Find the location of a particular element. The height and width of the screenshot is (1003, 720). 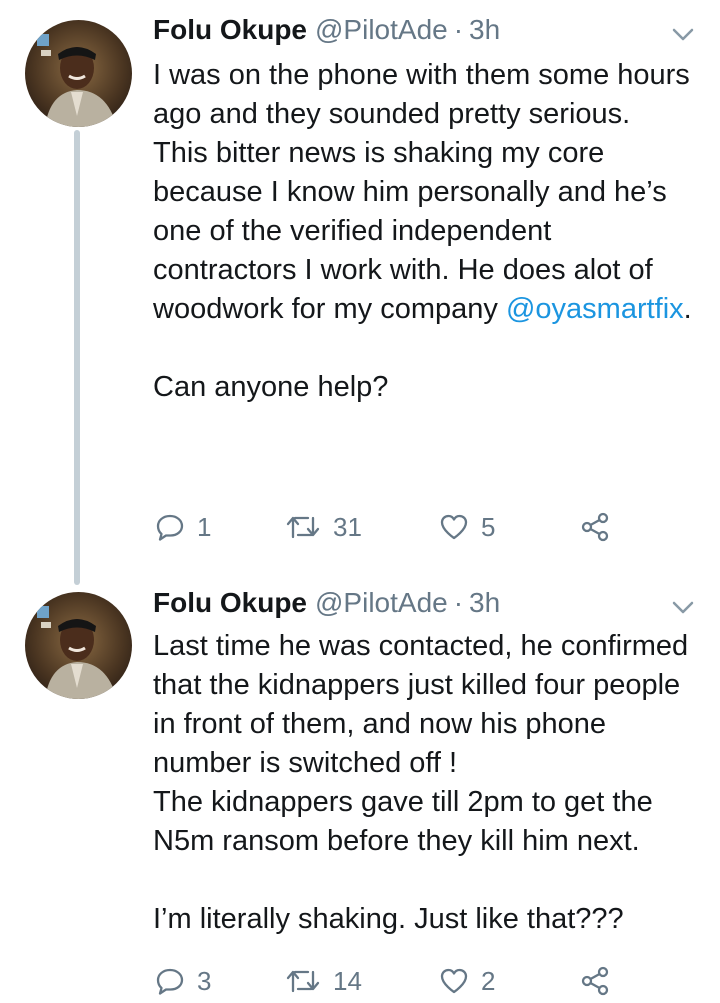

reply-button: 3 is located at coordinates (183, 981).